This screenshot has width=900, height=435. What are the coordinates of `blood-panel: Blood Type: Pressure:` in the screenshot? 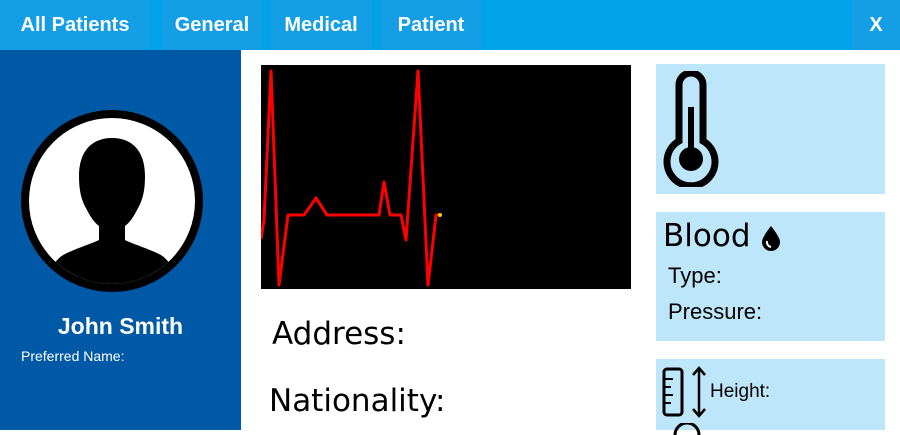 It's located at (770, 276).